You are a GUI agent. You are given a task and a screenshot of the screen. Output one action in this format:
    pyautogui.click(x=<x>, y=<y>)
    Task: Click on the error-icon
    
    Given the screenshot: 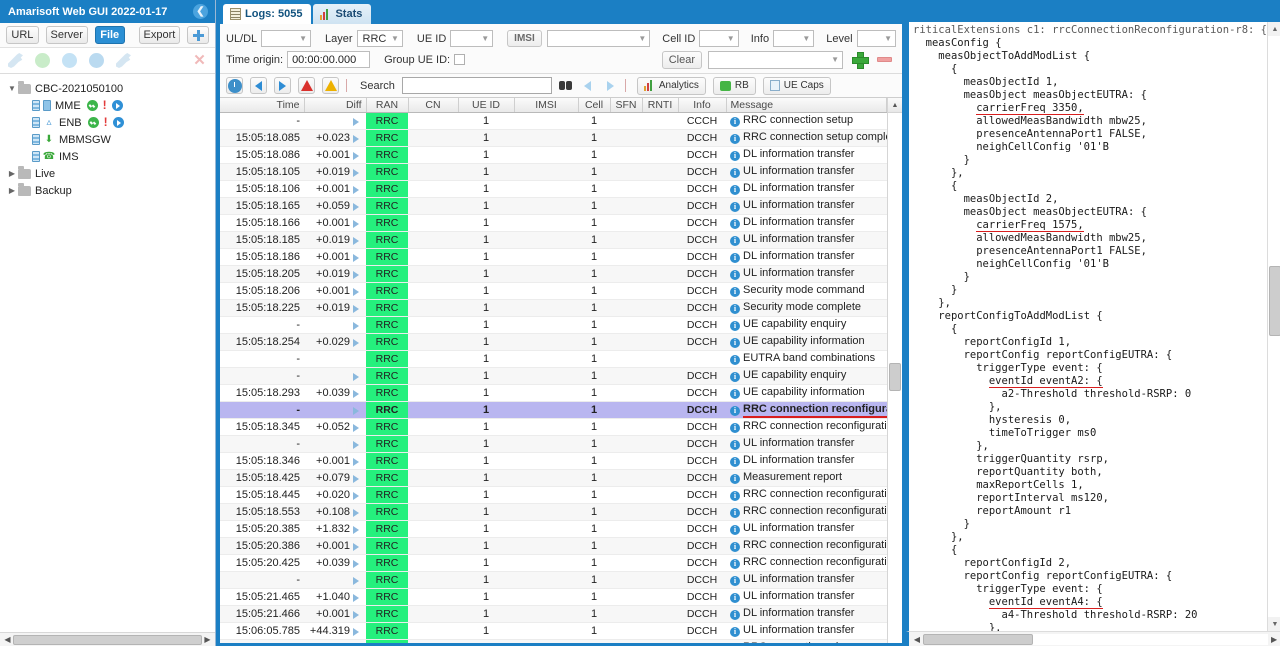 What is the action you would take?
    pyautogui.click(x=306, y=85)
    